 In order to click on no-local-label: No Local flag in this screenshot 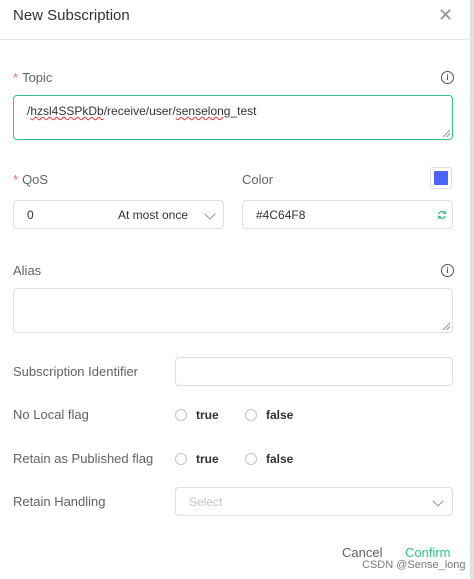, I will do `click(51, 414)`.